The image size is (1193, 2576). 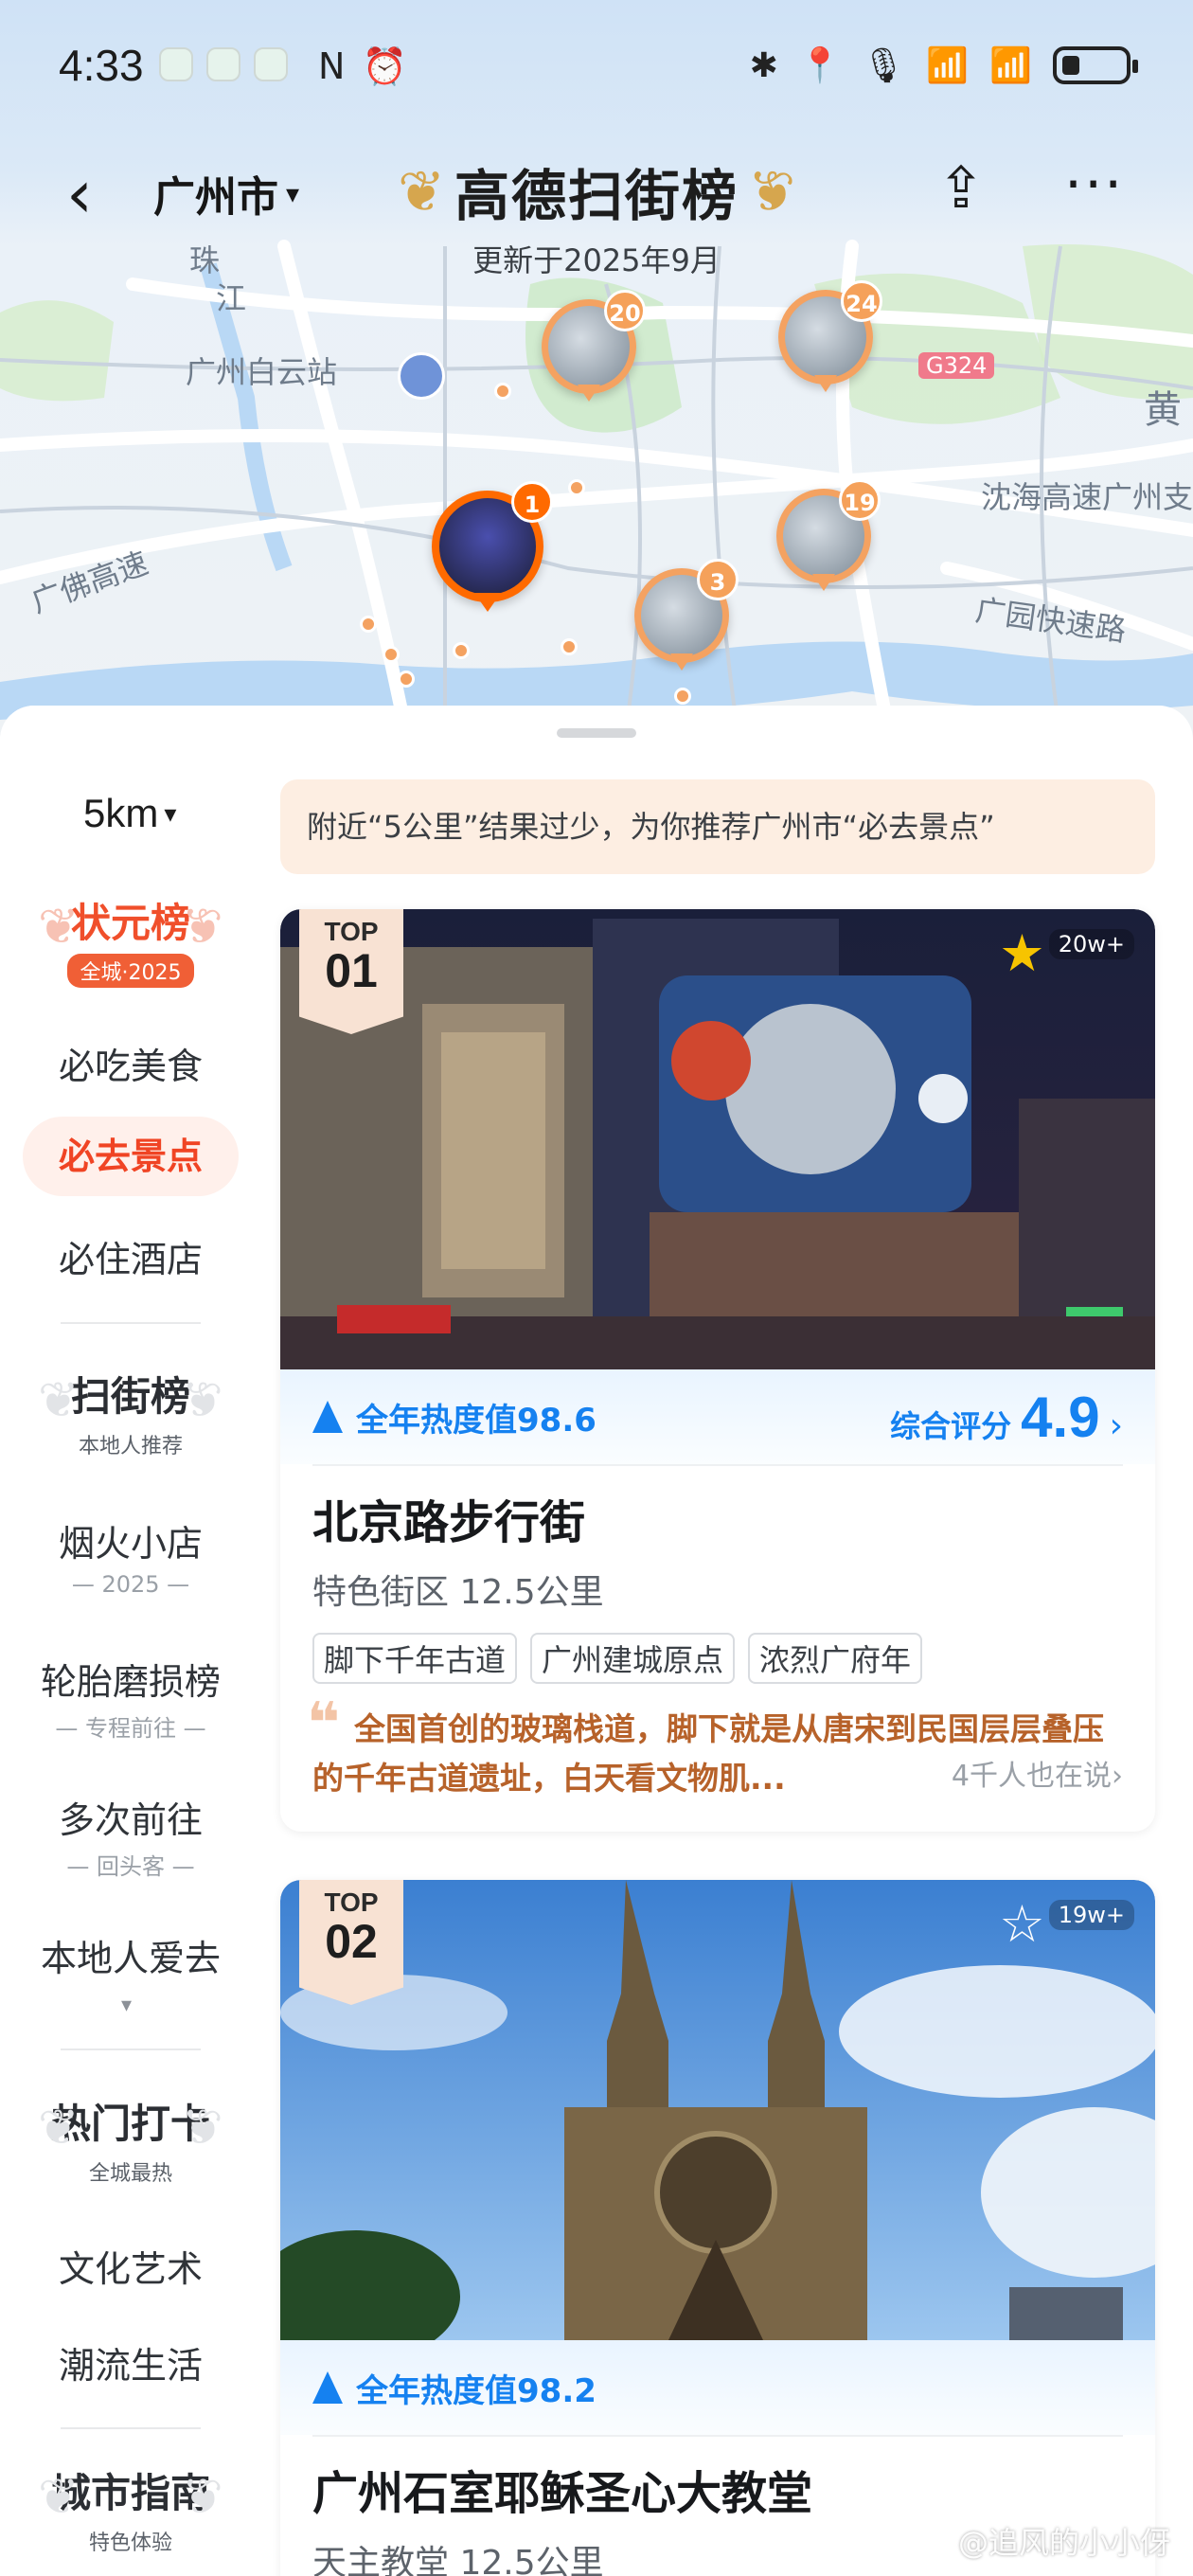 What do you see at coordinates (215, 197) in the screenshot?
I see `city-name: 广州市` at bounding box center [215, 197].